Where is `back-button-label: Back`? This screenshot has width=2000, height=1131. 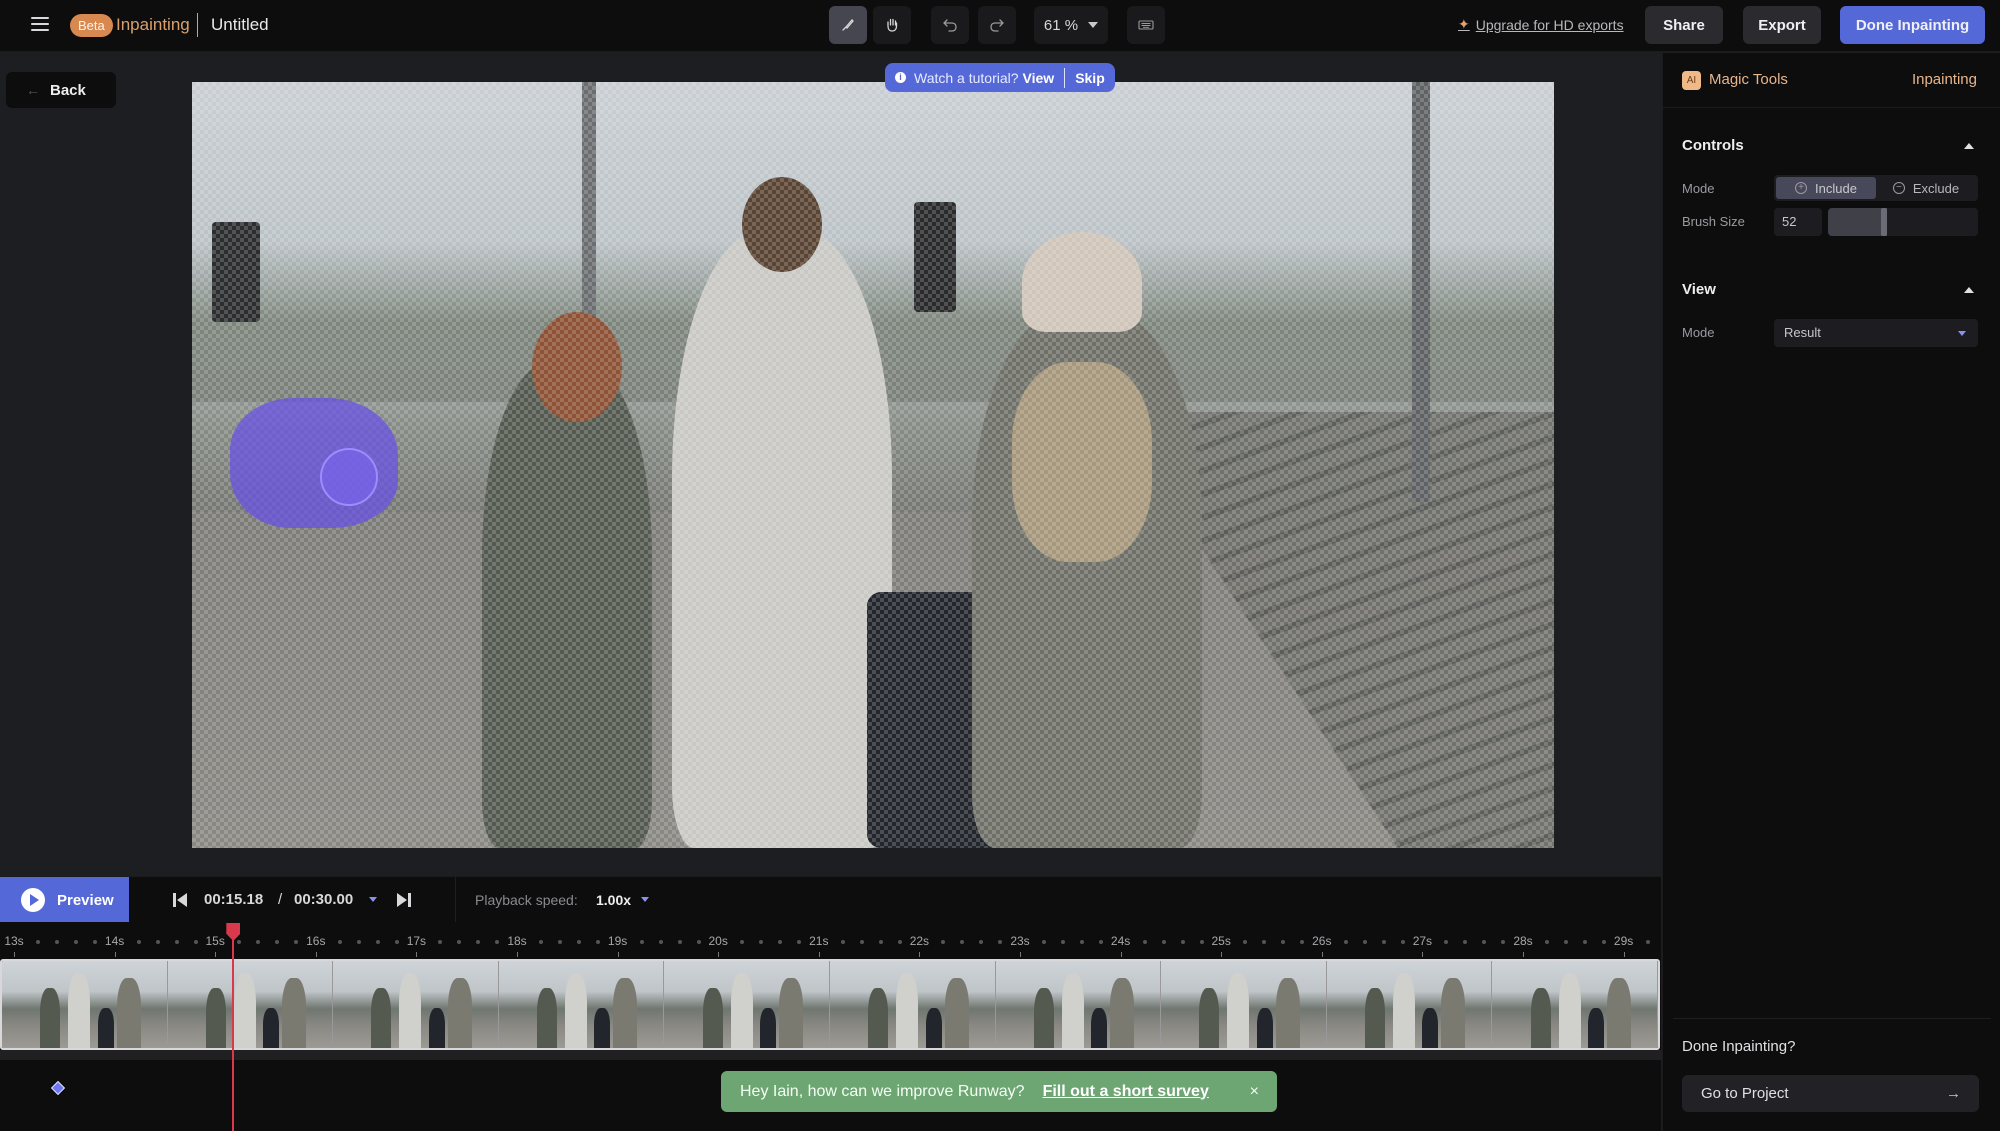
back-button-label: Back is located at coordinates (68, 90).